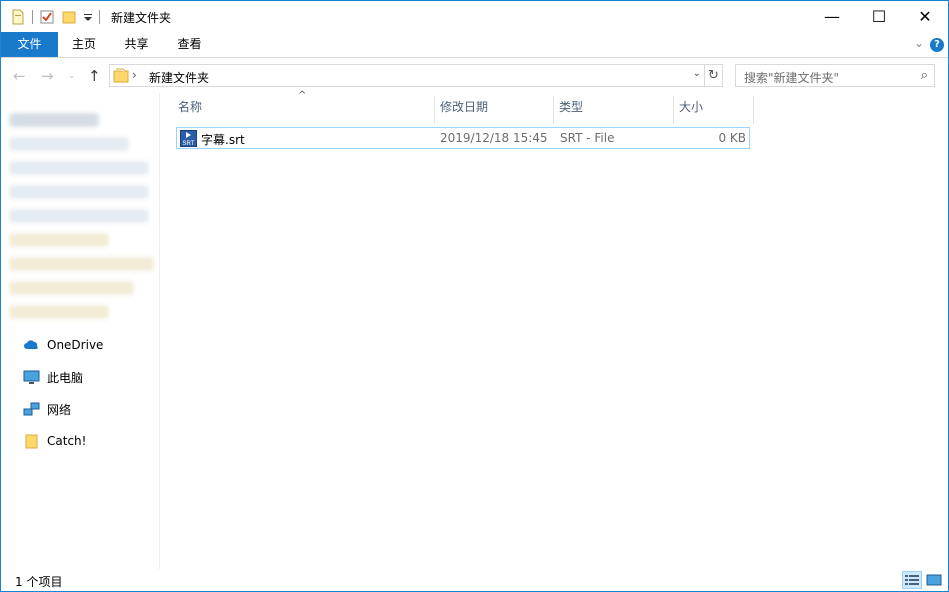  Describe the element at coordinates (72, 76) in the screenshot. I see `recent-locations-chevron-icon: ⌄` at that location.